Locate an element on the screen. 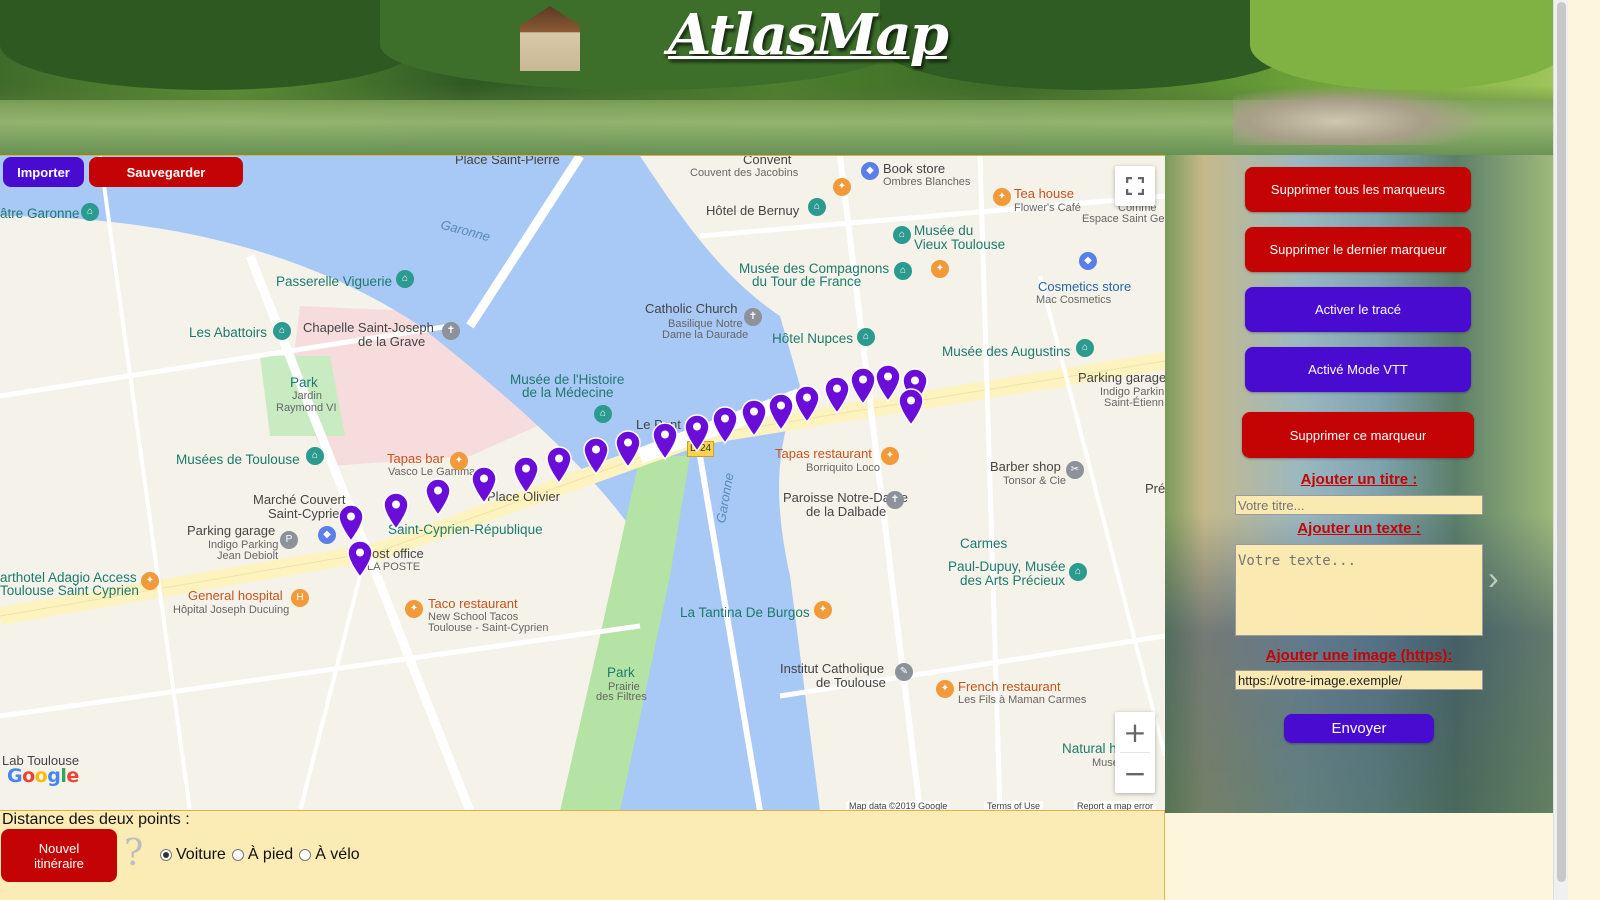 The height and width of the screenshot is (900, 1600). page-scrollbar is located at coordinates (1560, 450).